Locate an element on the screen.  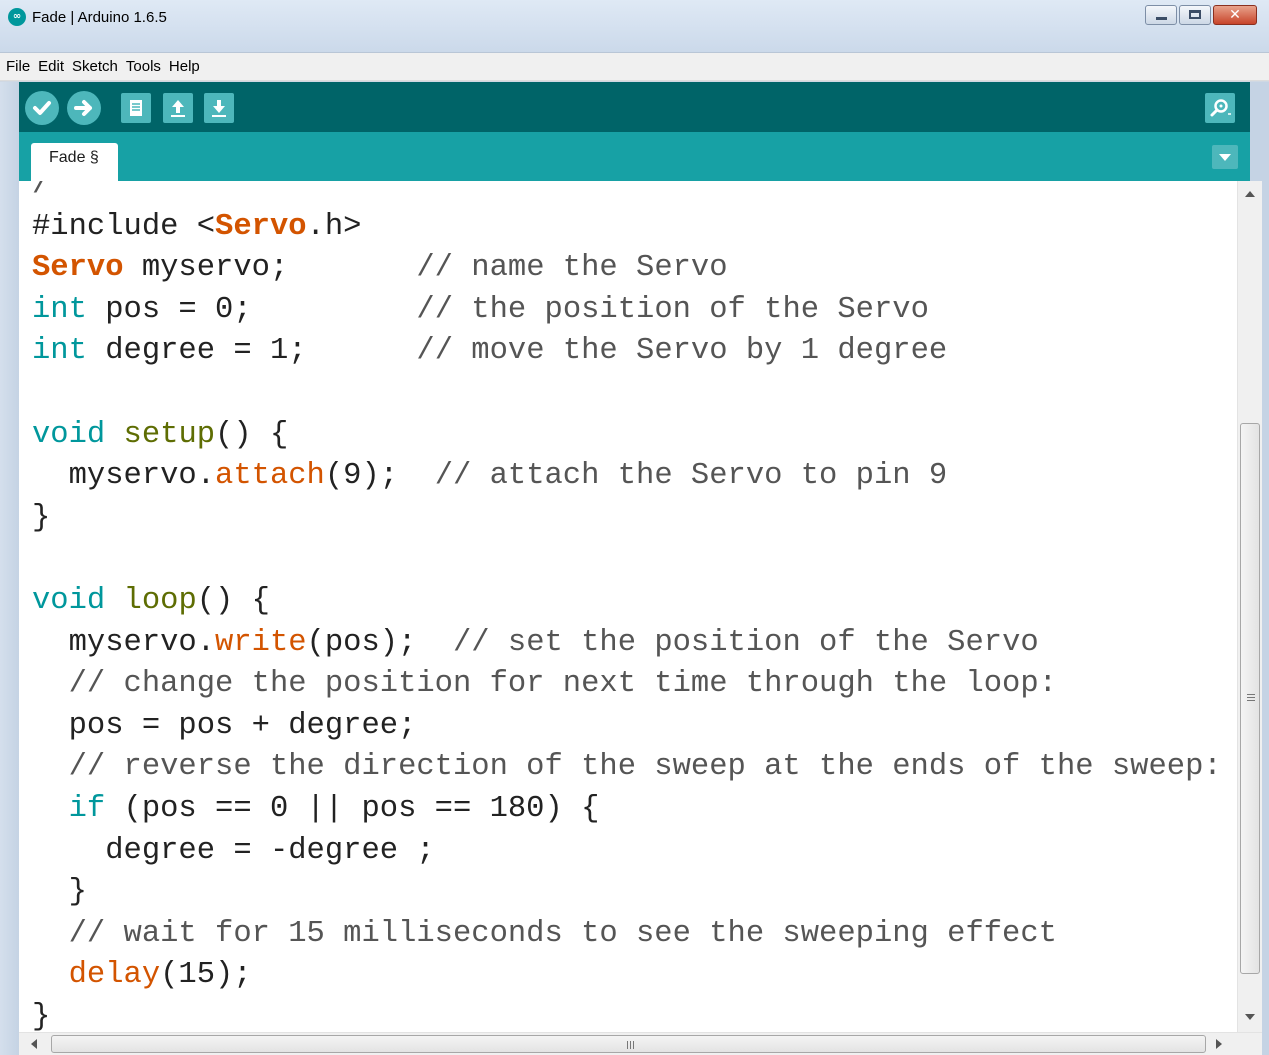
save-icon is located at coordinates (219, 108).